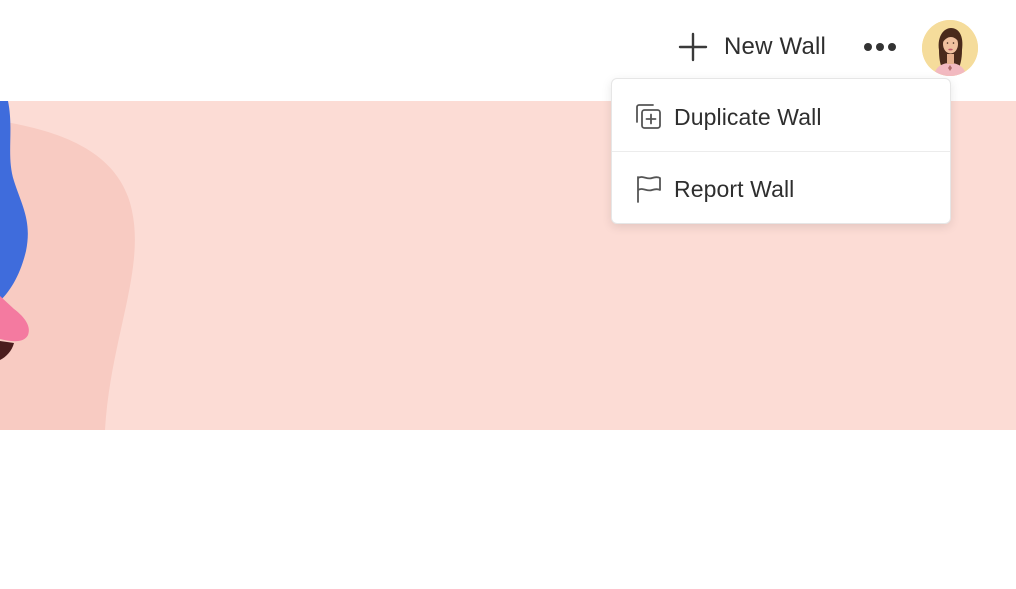 Image resolution: width=1016 pixels, height=589 pixels. I want to click on more-options-menu: Duplicate Wall Report Wall, so click(781, 151).